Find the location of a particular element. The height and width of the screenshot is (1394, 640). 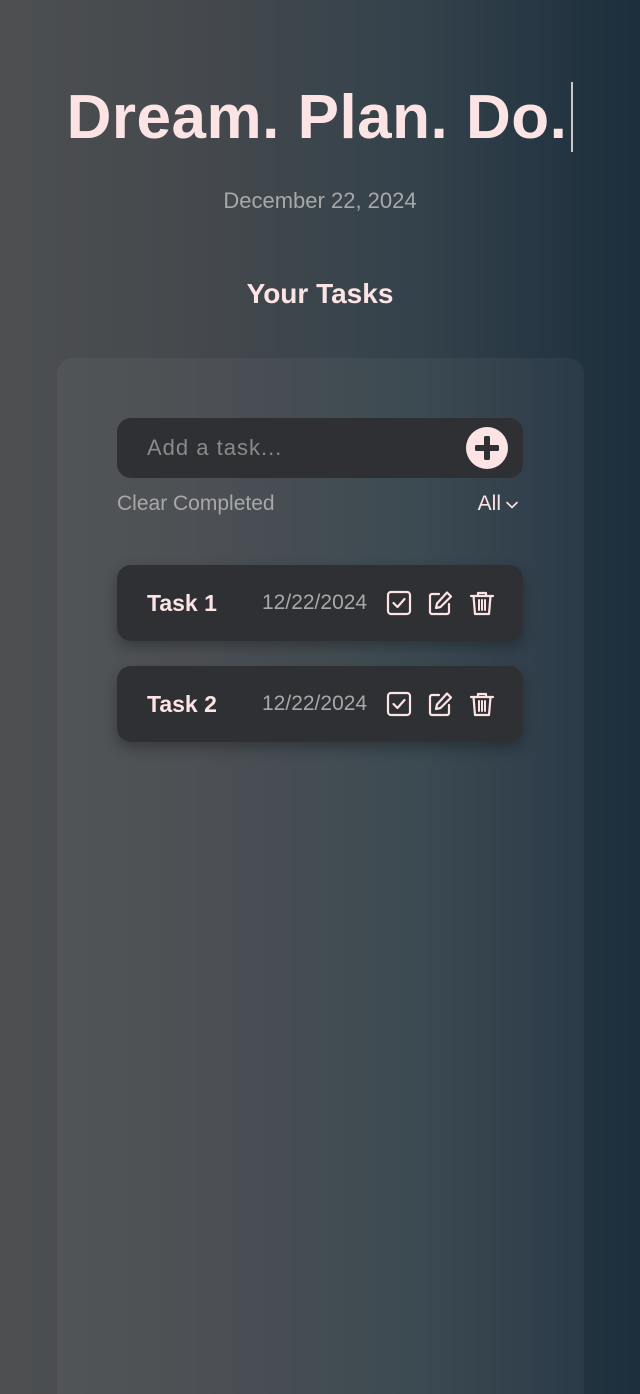

clear-completed-button: Clear Completed is located at coordinates (196, 504).